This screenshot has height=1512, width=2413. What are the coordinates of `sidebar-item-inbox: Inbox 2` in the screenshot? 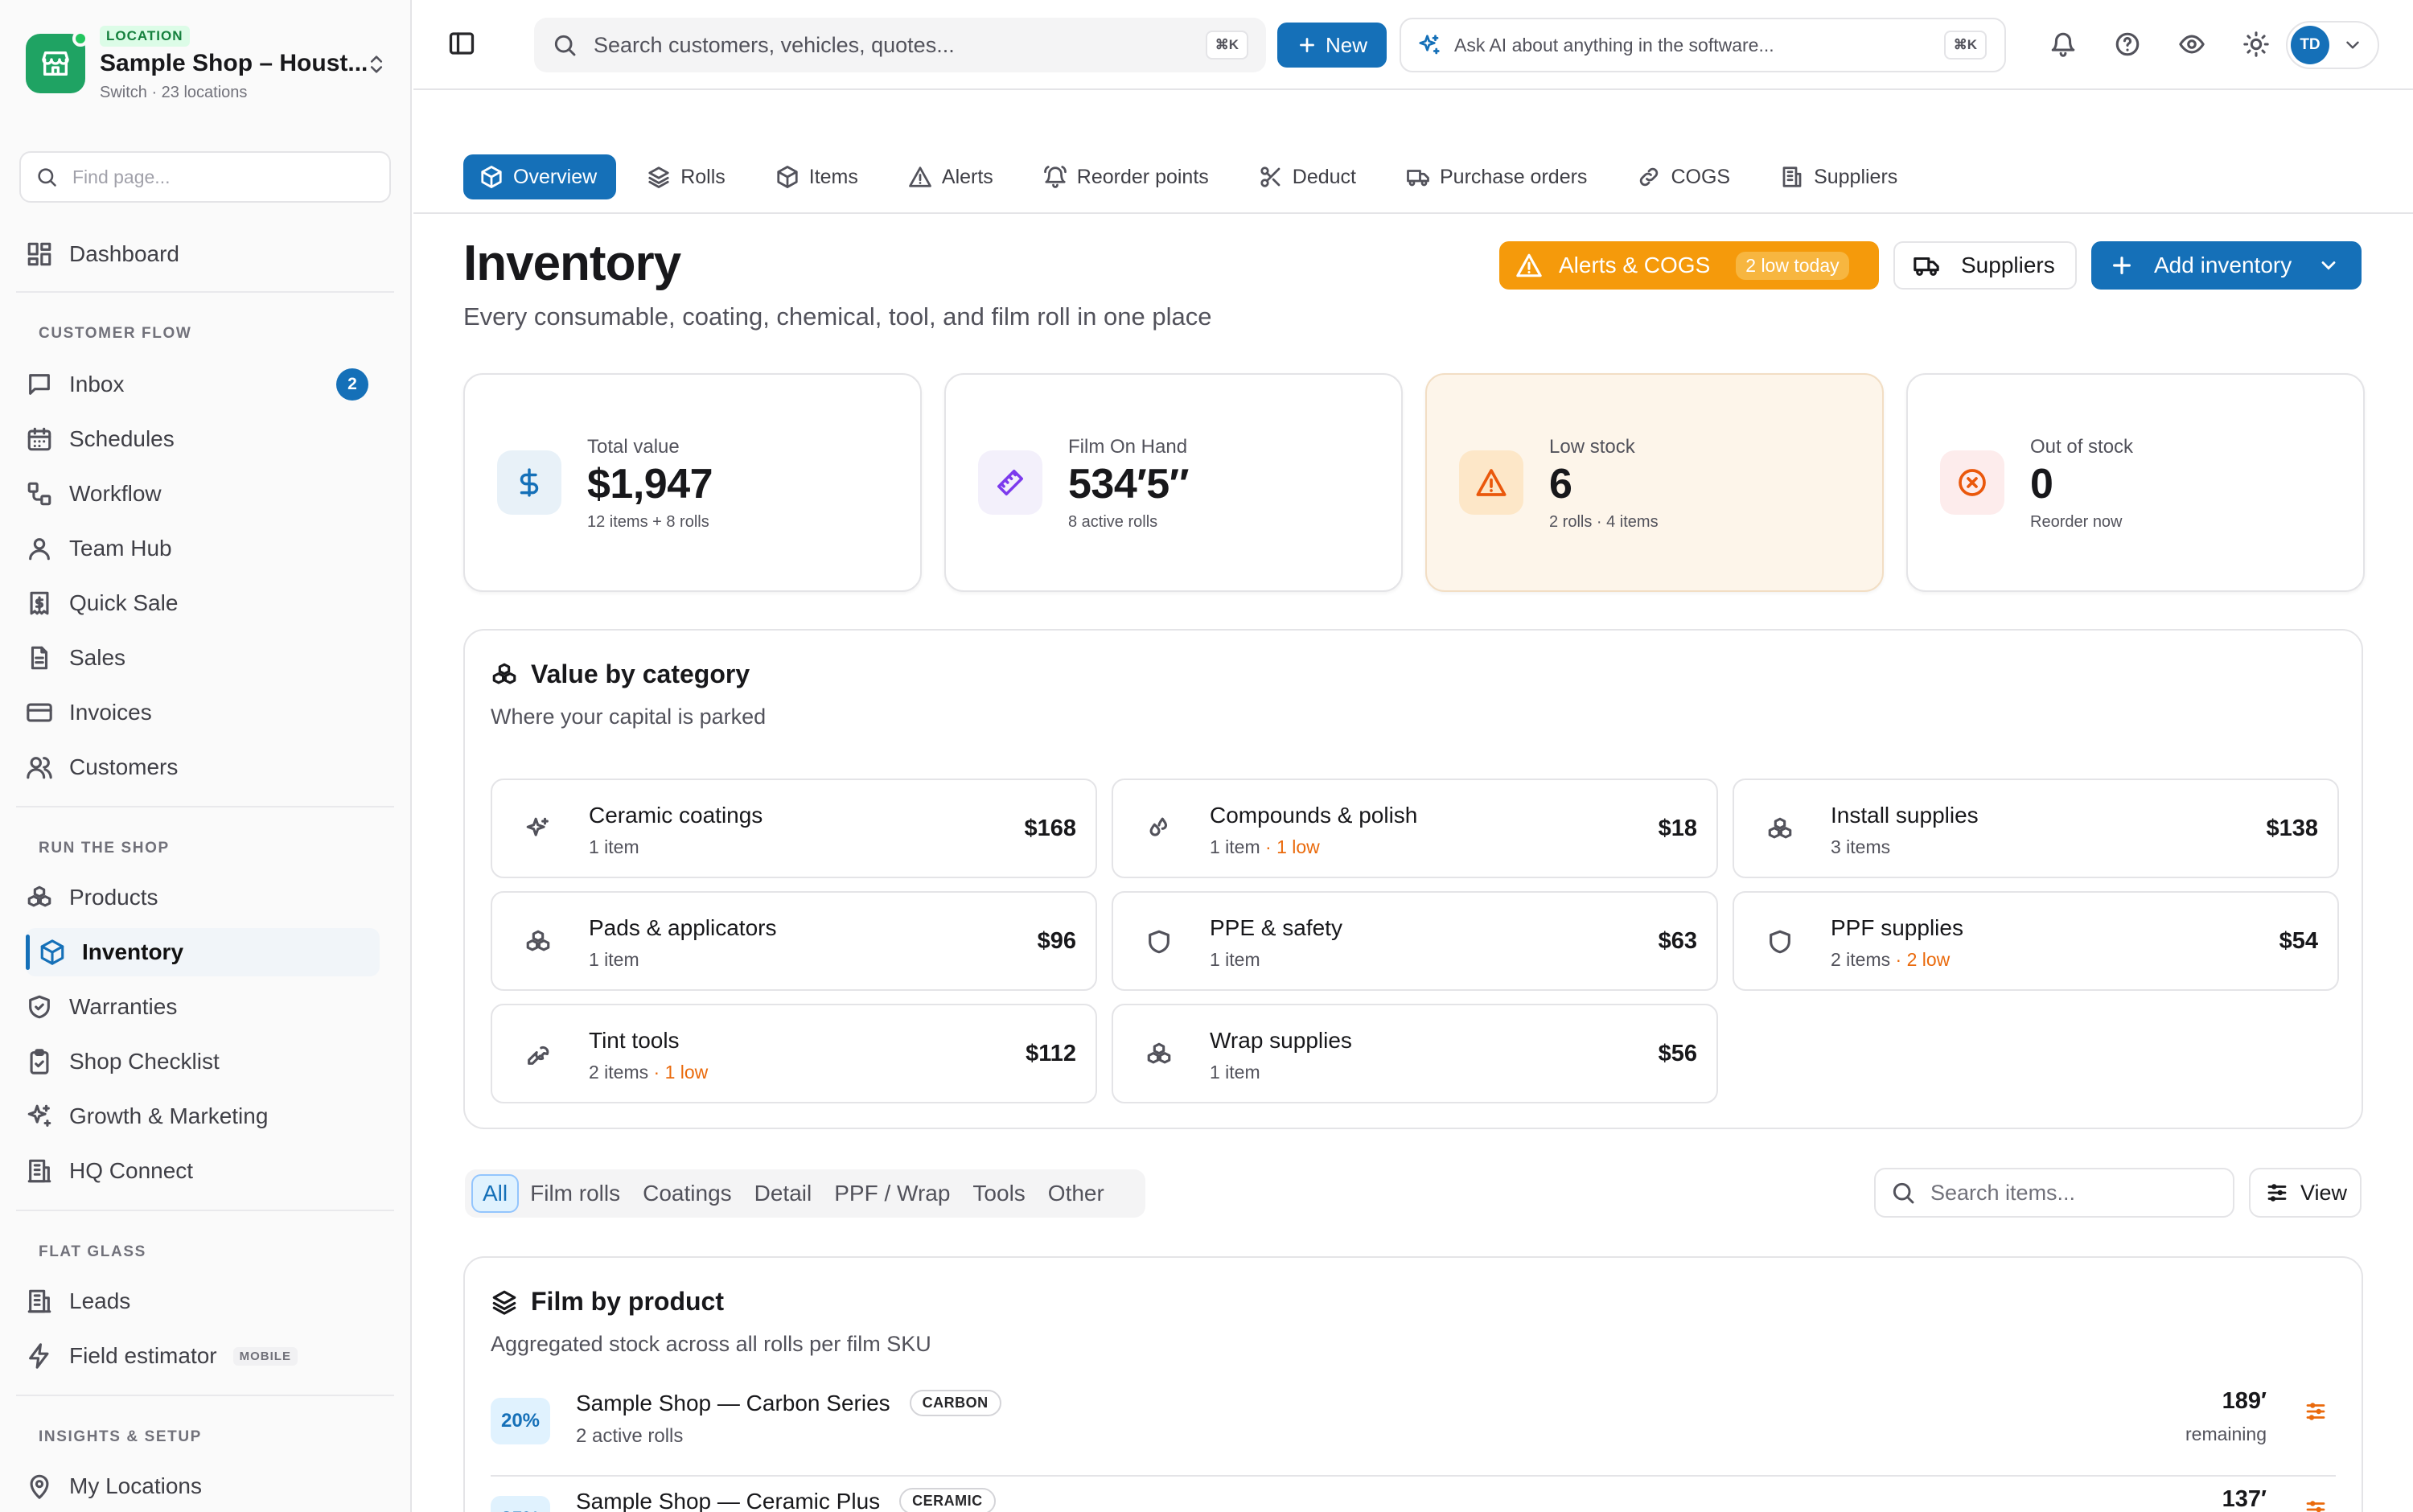 It's located at (203, 385).